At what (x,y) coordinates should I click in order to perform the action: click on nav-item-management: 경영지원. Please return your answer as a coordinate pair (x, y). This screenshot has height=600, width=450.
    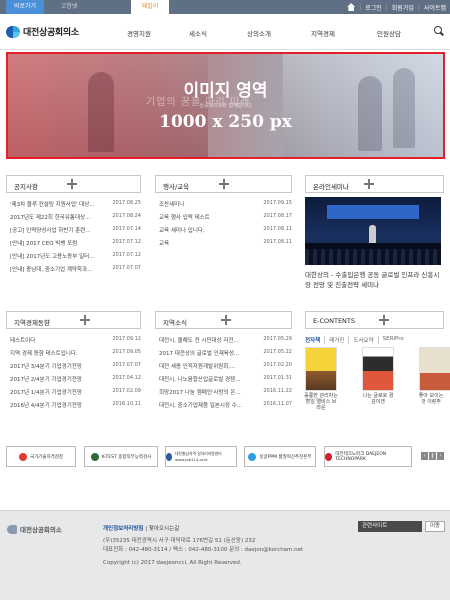
    Looking at the image, I should click on (139, 33).